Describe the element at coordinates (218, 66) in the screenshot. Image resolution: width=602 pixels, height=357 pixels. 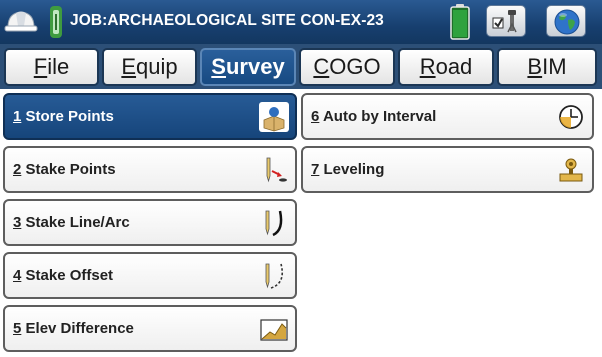
I see `tab-survey-key: S` at that location.